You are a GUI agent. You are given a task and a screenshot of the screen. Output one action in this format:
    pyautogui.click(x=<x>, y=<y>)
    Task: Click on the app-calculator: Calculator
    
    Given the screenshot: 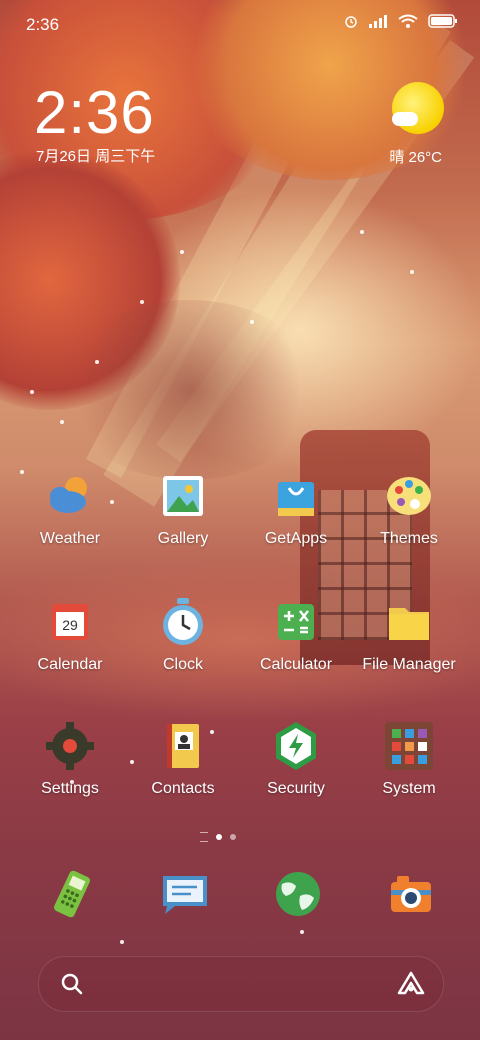 What is the action you would take?
    pyautogui.click(x=296, y=634)
    